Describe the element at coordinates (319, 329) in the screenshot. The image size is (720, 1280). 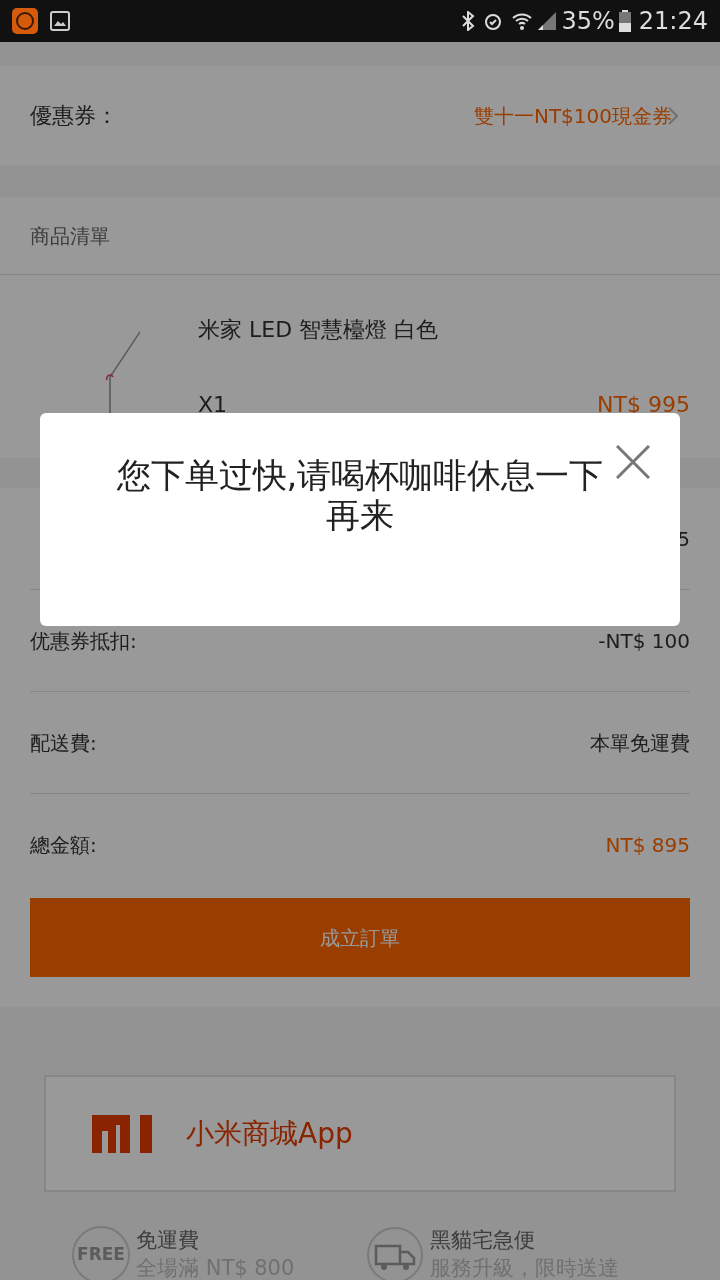
I see `product-name: 米家 LED 智慧檯燈 白色` at that location.